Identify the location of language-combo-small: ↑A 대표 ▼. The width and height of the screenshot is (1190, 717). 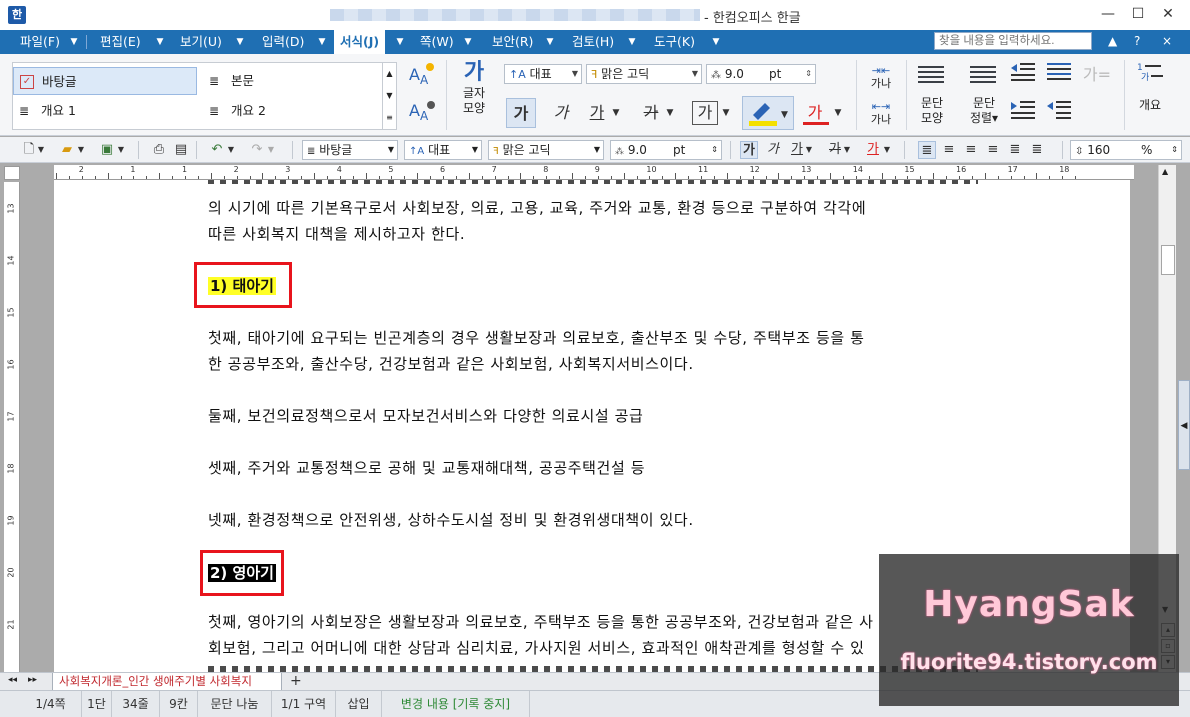
(443, 150).